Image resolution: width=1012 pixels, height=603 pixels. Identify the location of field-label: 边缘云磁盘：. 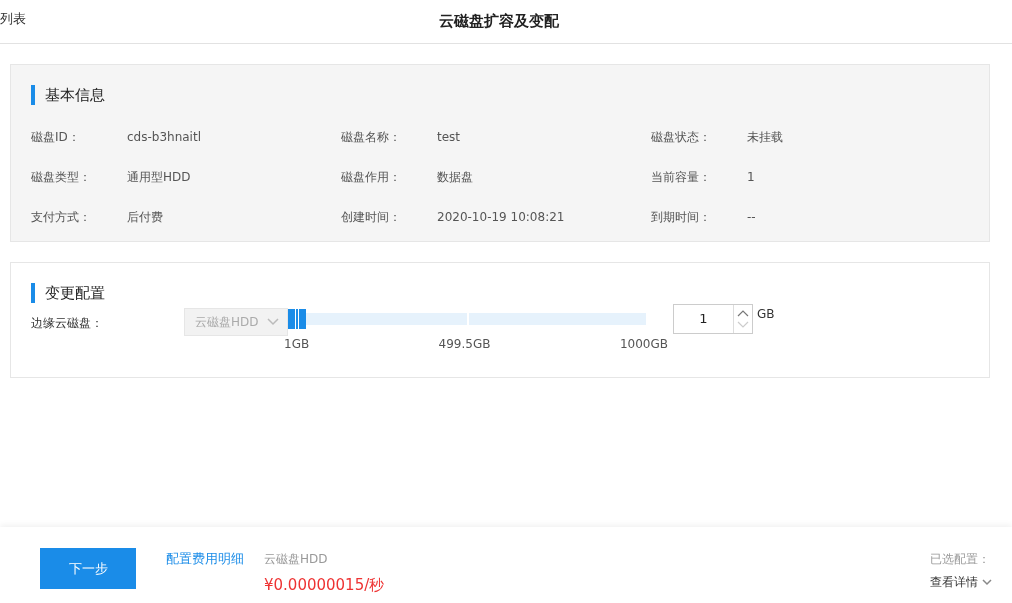
(67, 323).